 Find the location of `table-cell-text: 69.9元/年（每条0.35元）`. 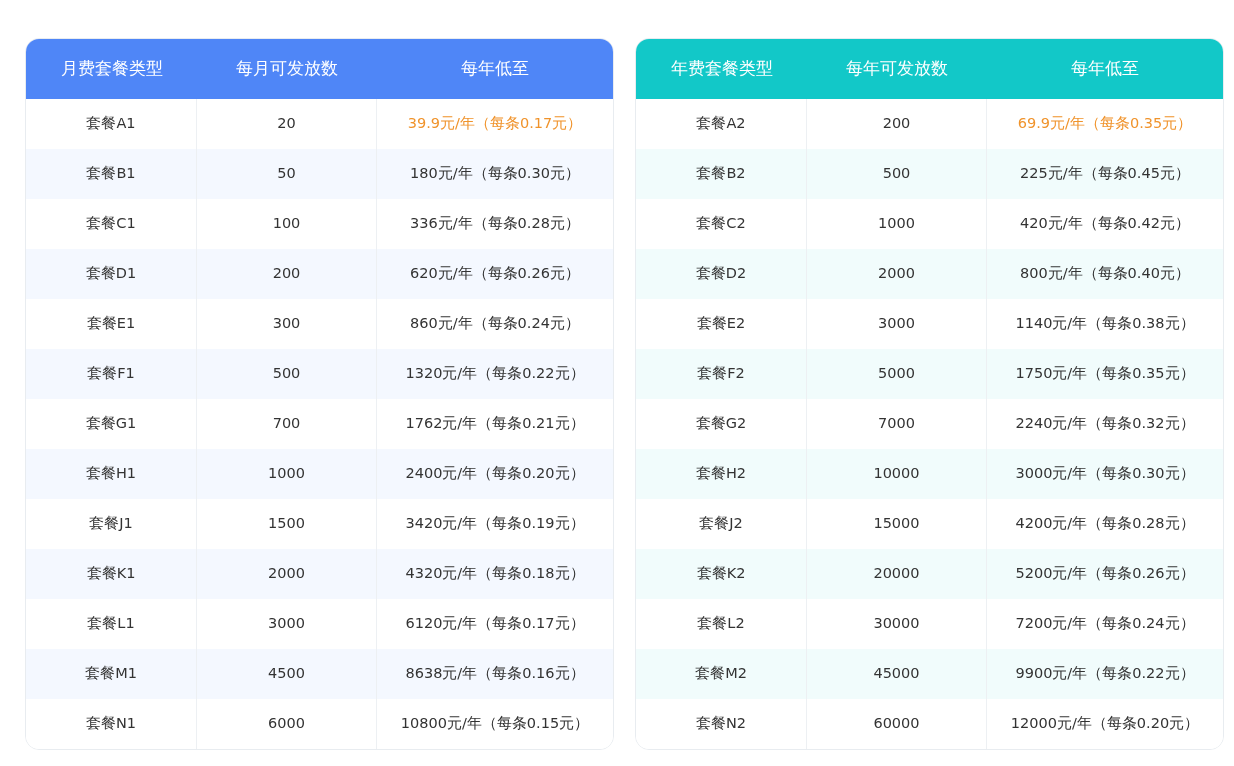

table-cell-text: 69.9元/年（每条0.35元） is located at coordinates (1105, 124).